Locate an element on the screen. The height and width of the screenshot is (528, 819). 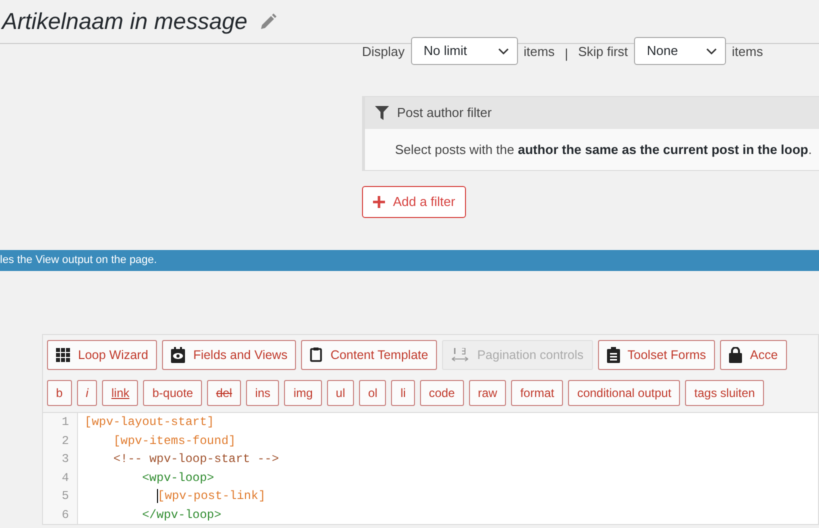
format-button: del is located at coordinates (224, 393).